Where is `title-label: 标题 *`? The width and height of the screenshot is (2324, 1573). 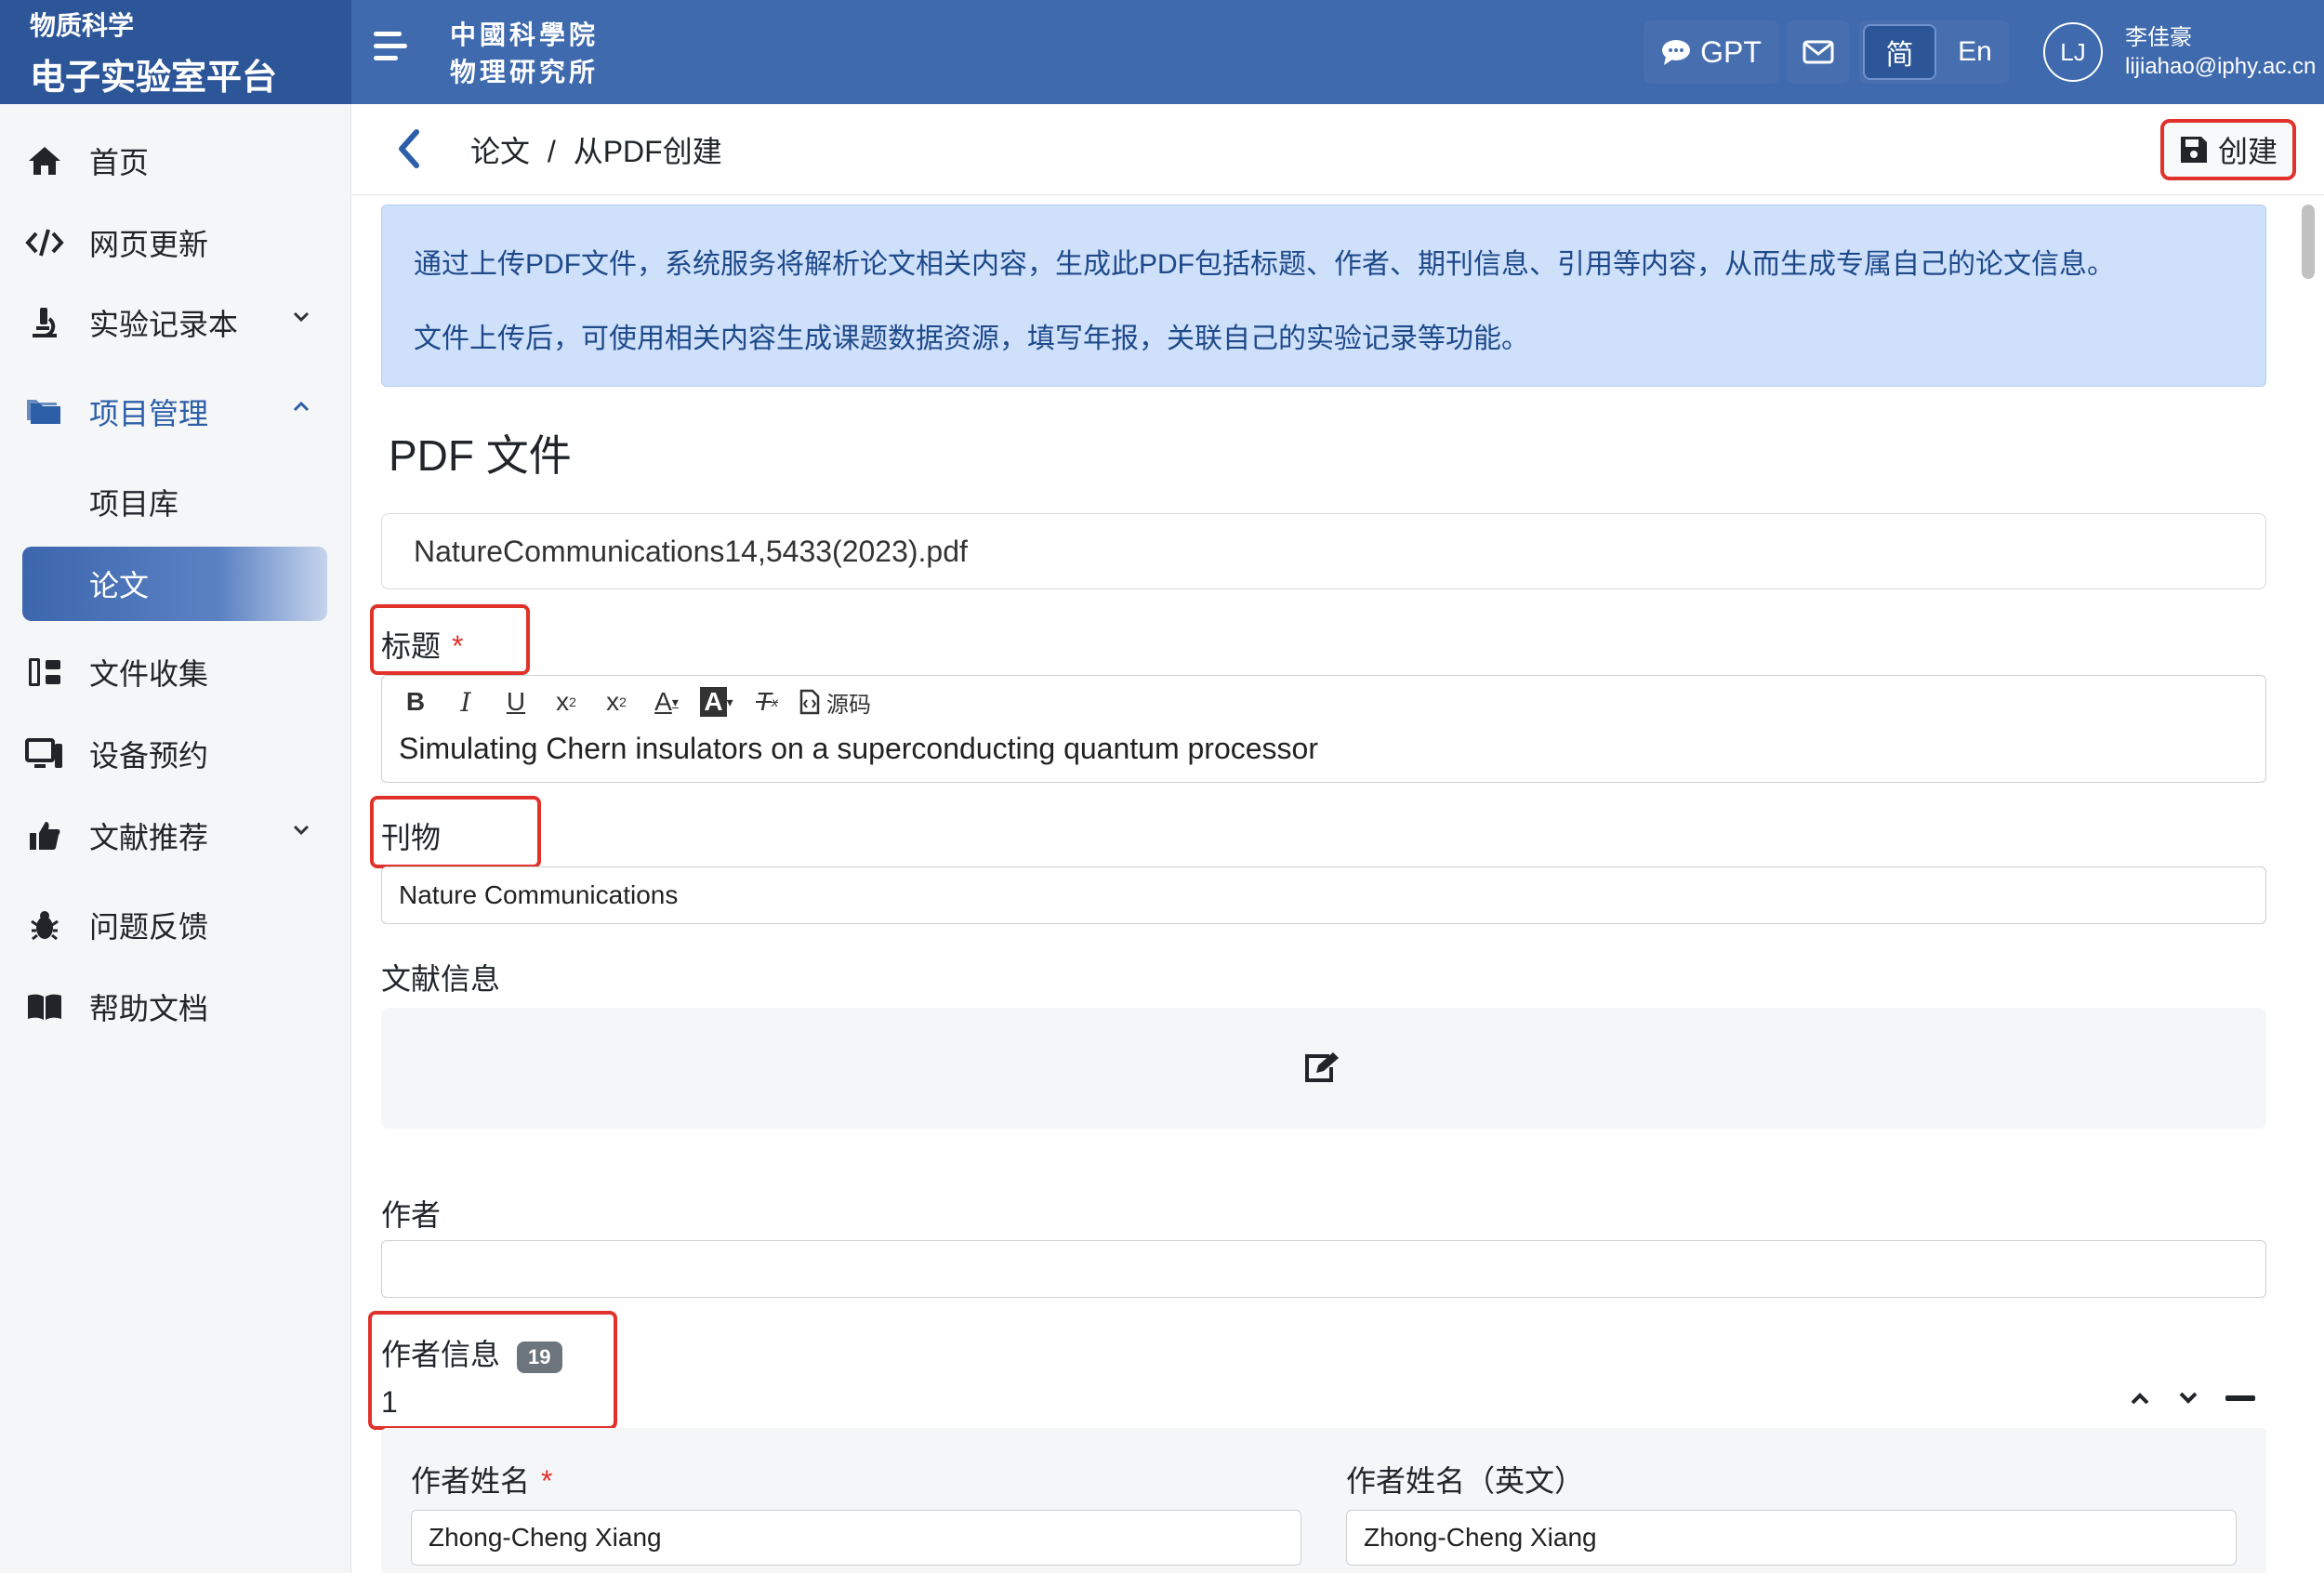 title-label: 标题 * is located at coordinates (422, 645).